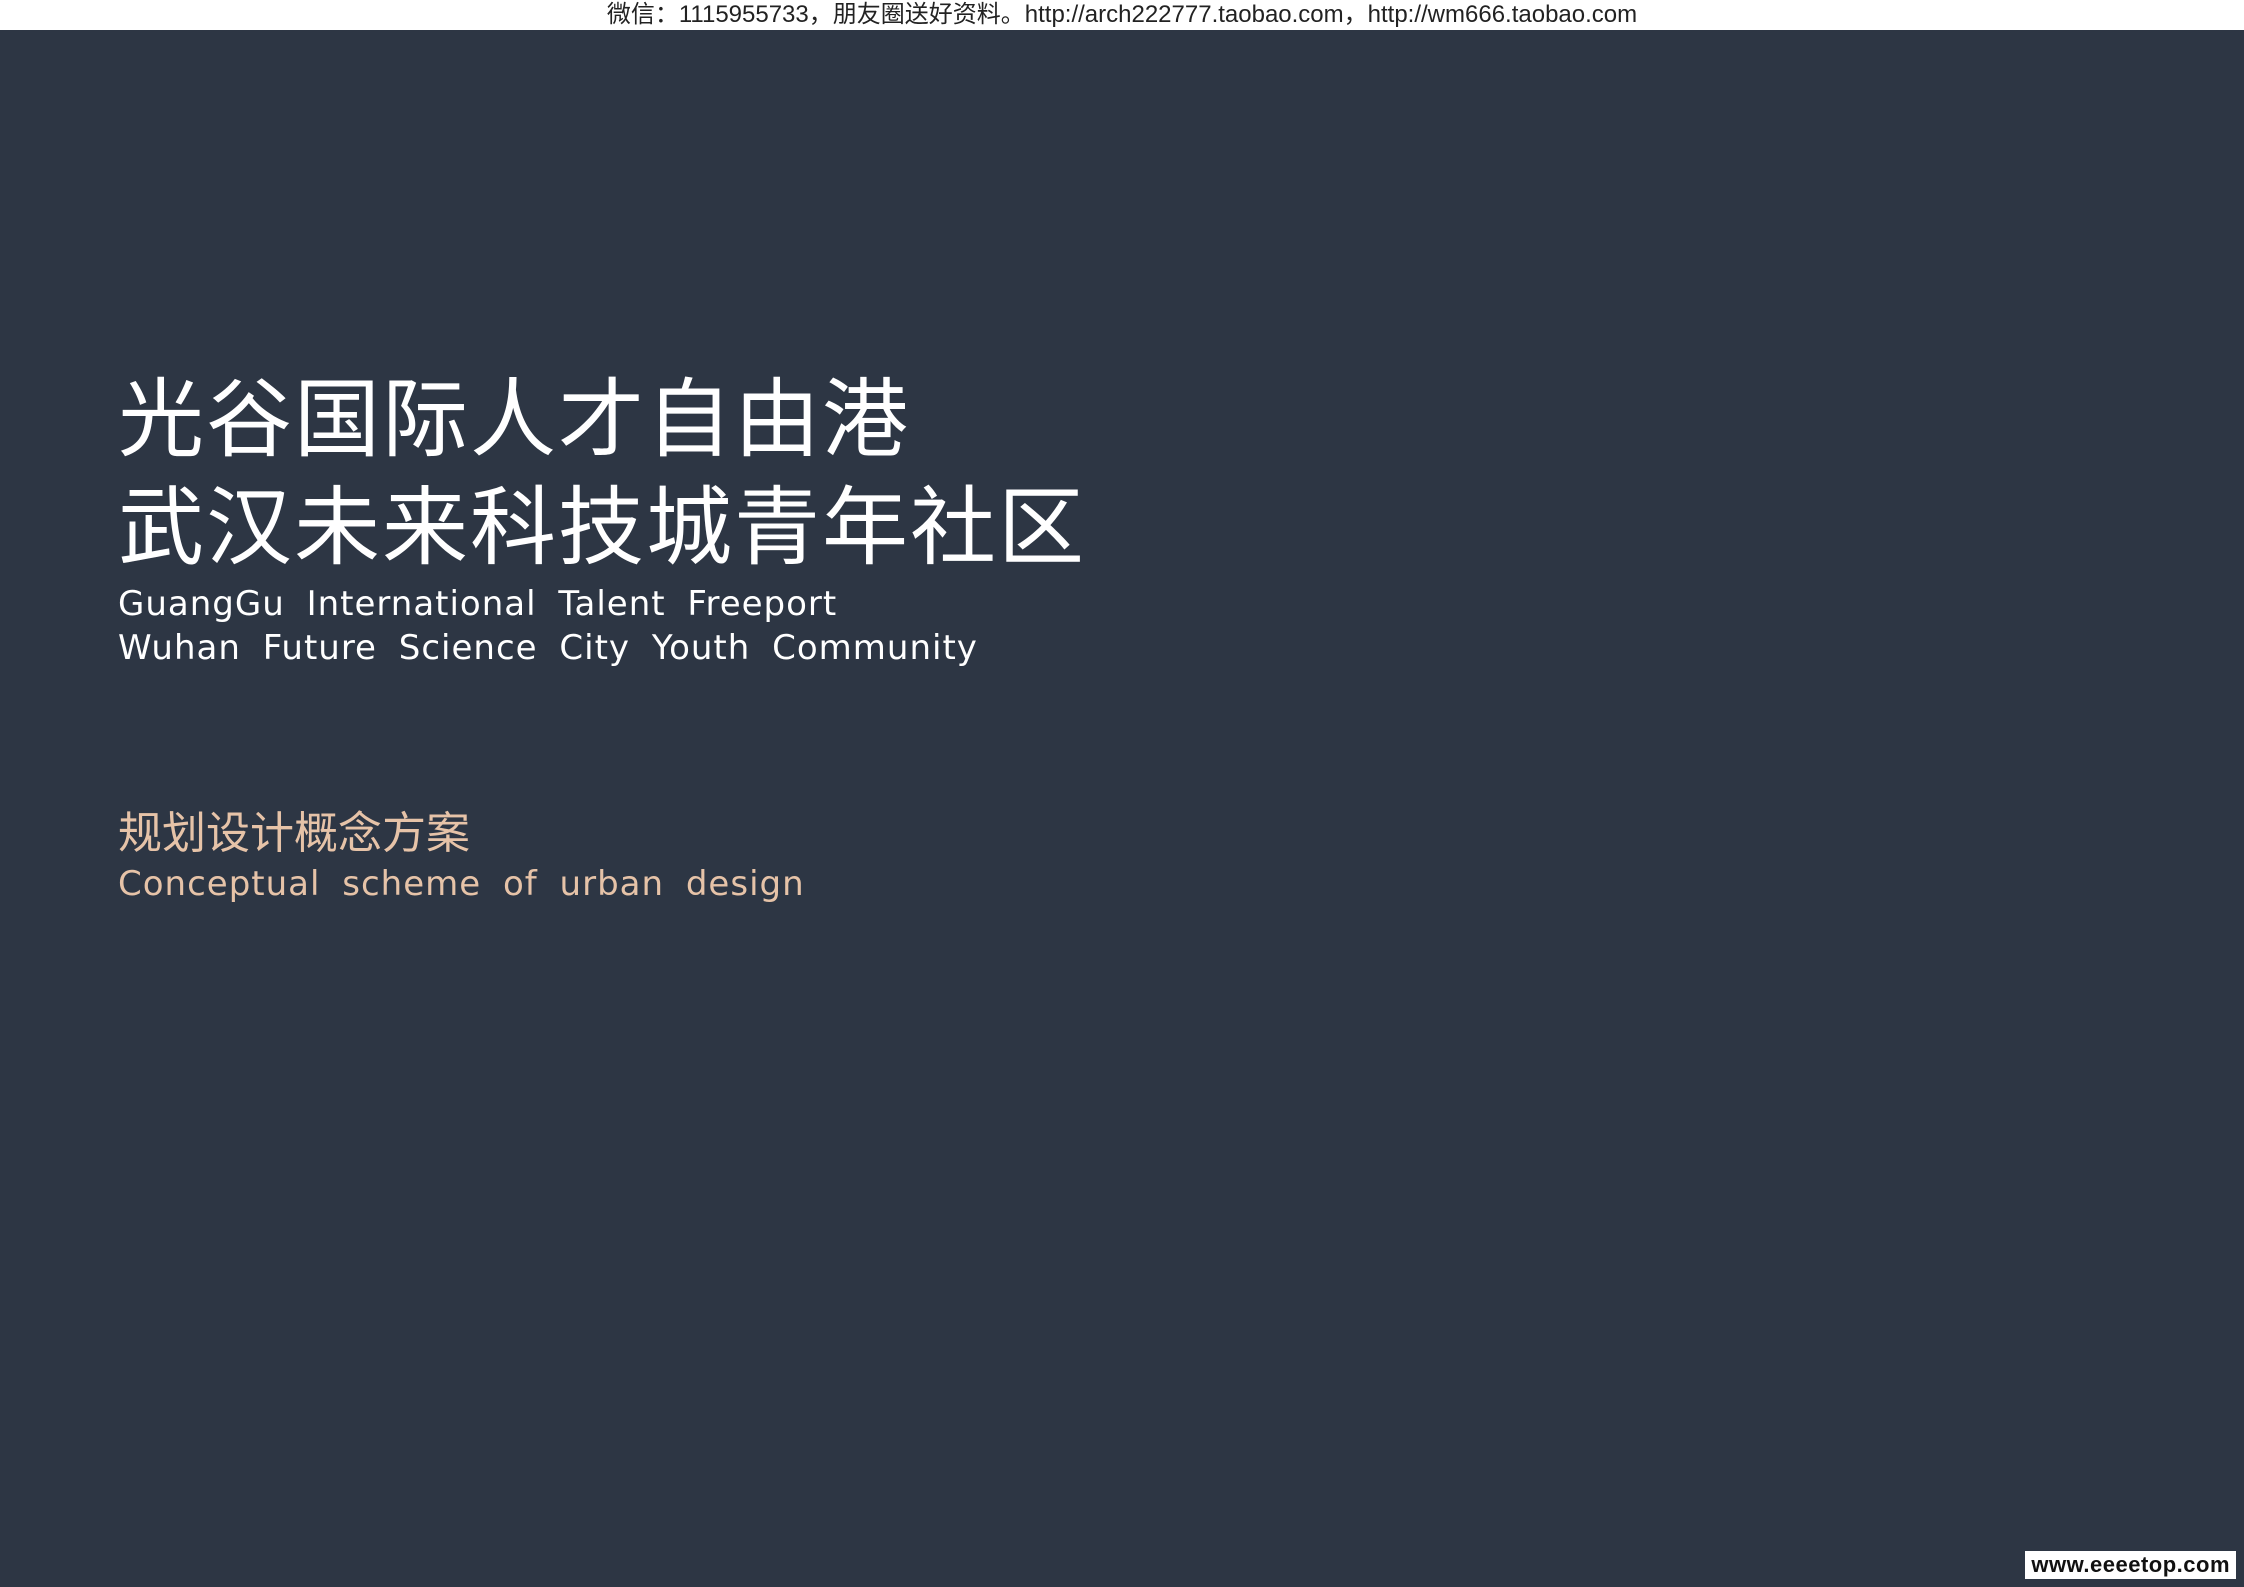  What do you see at coordinates (2130, 1565) in the screenshot?
I see `watermark: www.eeeetop.com` at bounding box center [2130, 1565].